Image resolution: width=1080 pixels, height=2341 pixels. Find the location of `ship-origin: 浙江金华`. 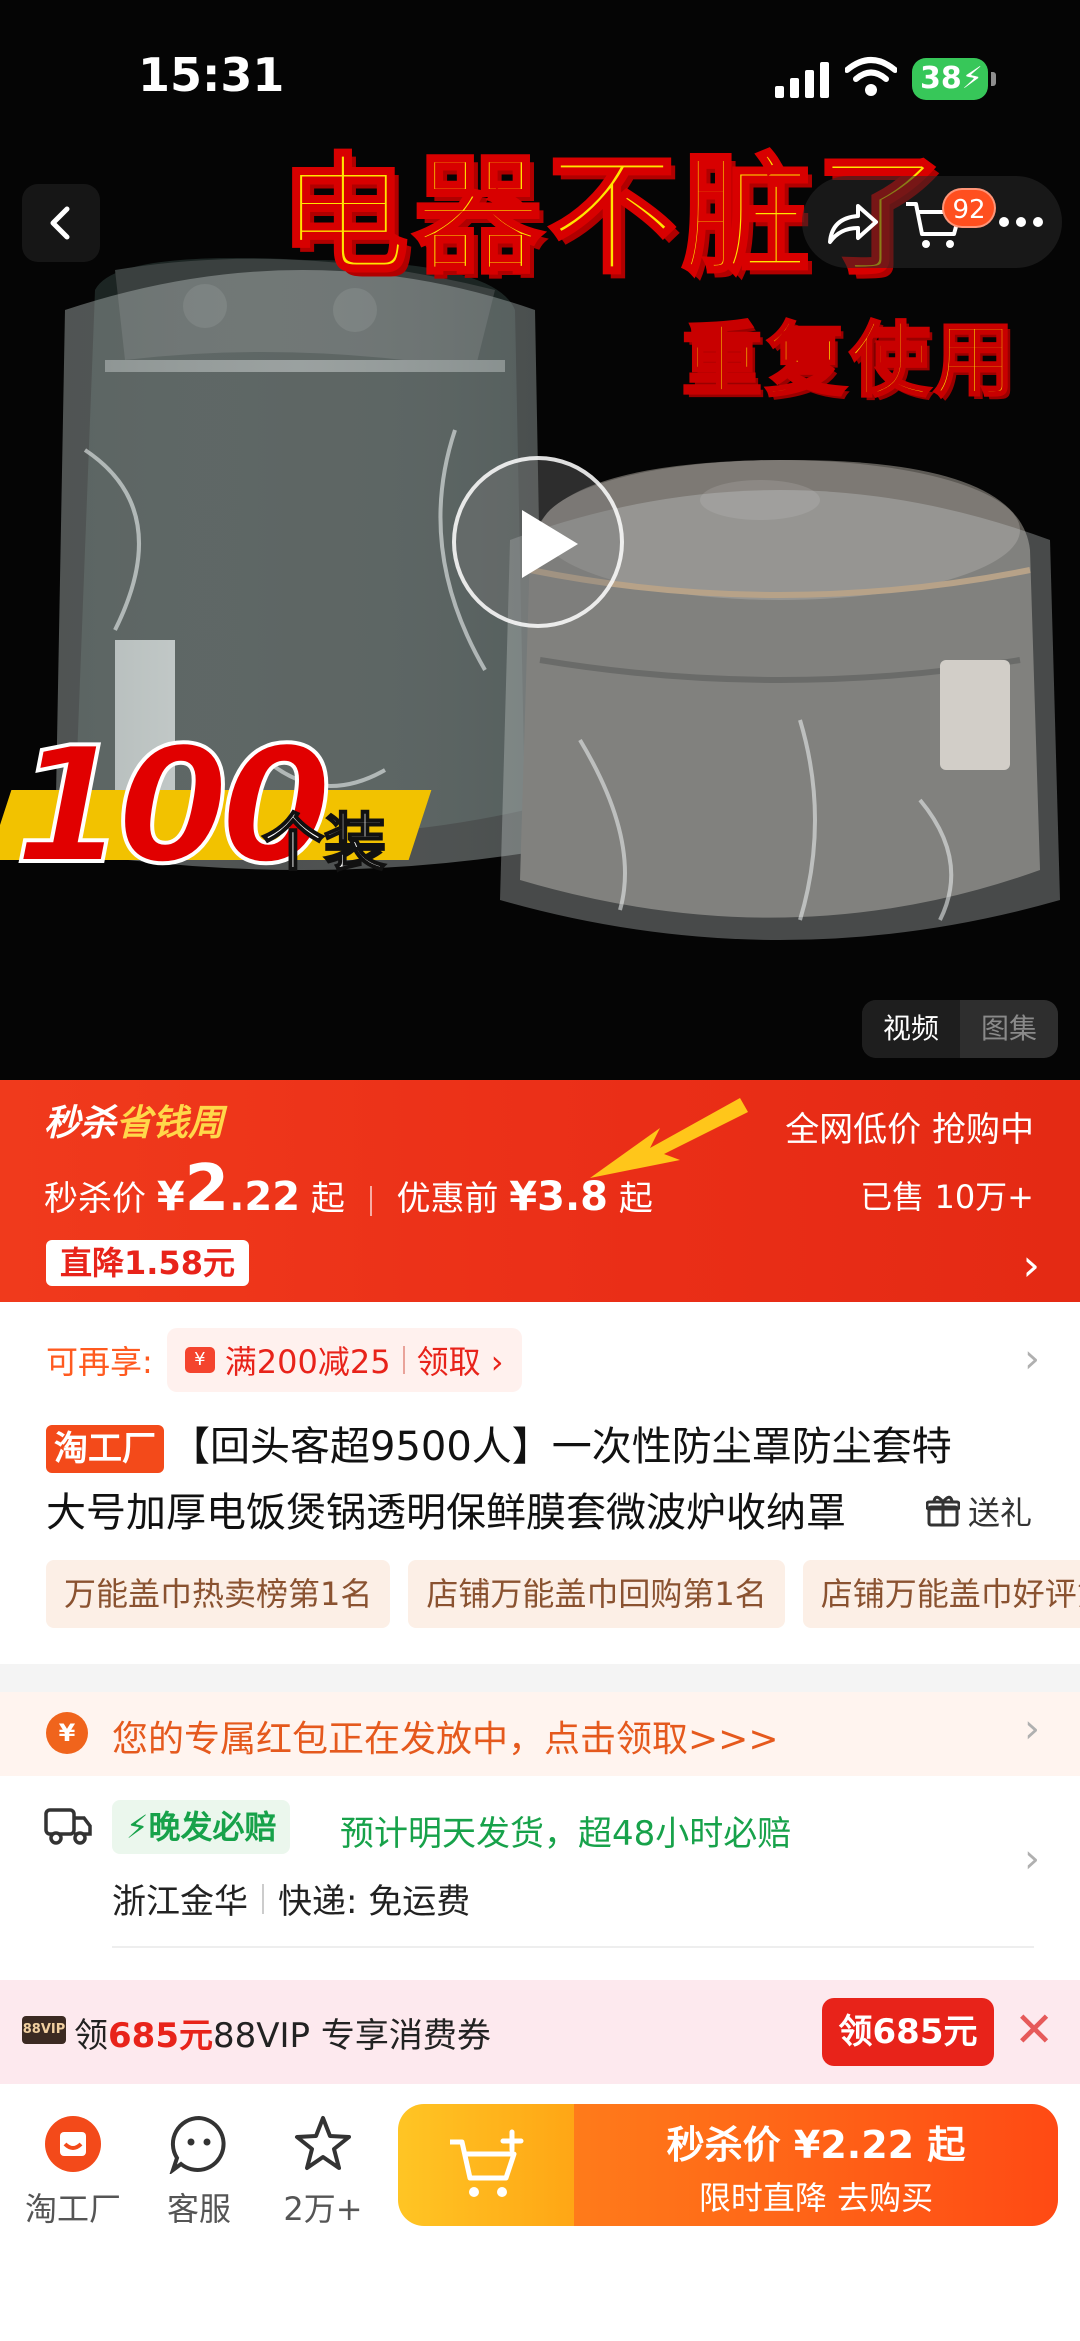

ship-origin: 浙江金华 is located at coordinates (180, 1902).